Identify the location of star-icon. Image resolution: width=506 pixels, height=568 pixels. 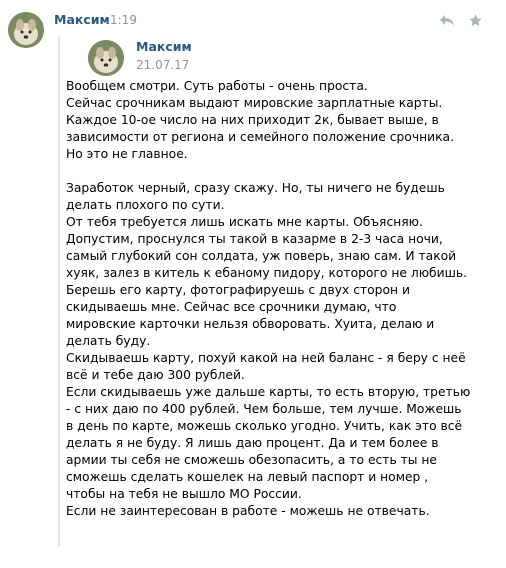
(475, 20).